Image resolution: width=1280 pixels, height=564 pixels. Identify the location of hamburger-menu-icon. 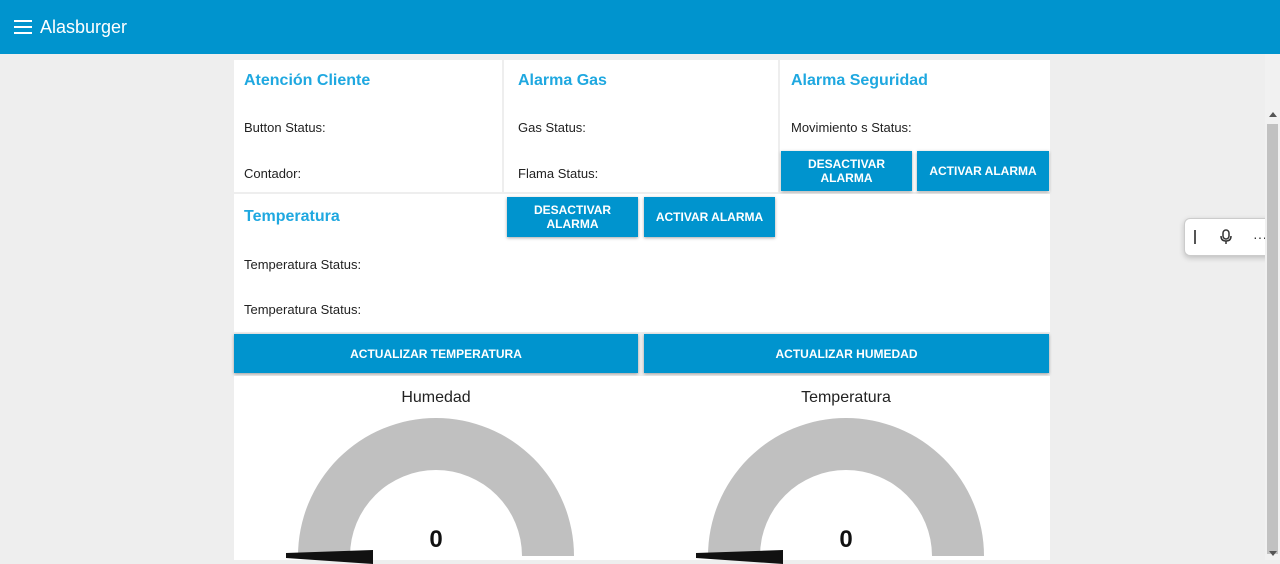
(23, 27).